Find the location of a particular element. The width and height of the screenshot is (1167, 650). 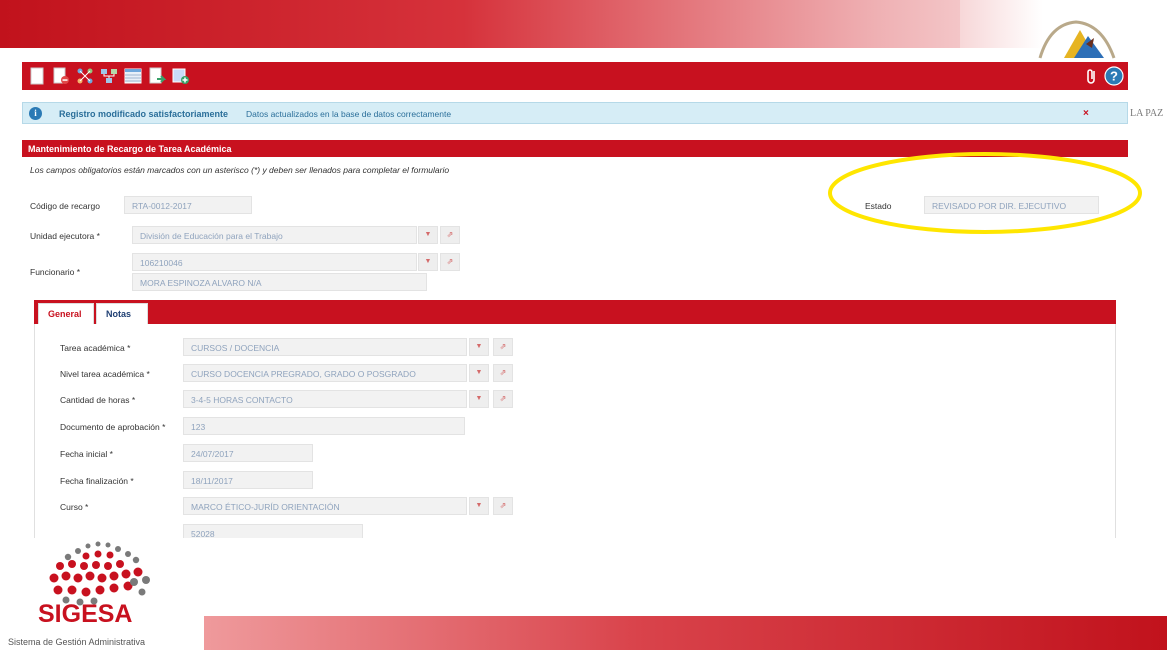

codigo-field: RTA-0012-2017 is located at coordinates (188, 205).